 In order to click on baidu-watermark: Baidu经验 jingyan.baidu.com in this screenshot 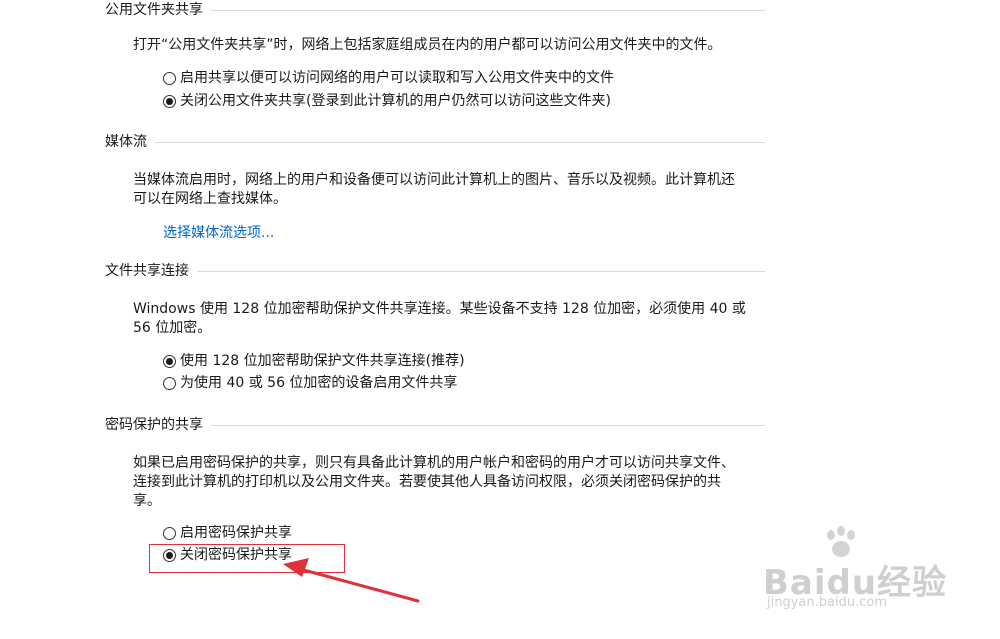, I will do `click(863, 575)`.